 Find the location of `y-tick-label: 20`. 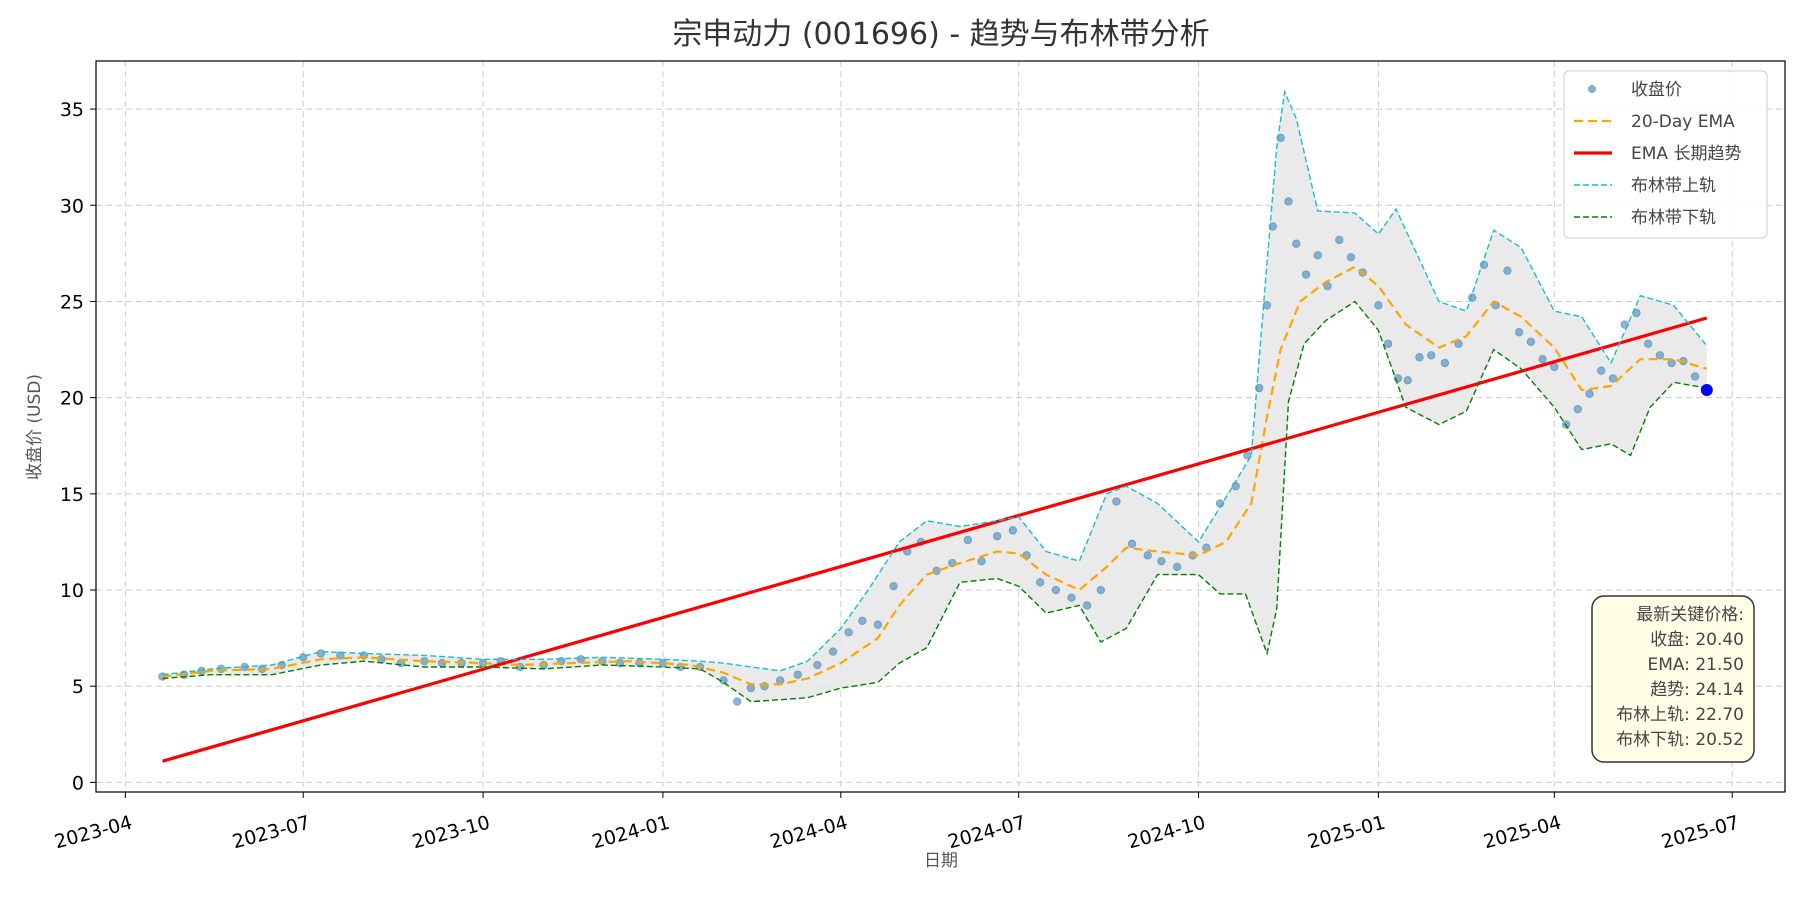

y-tick-label: 20 is located at coordinates (72, 399).